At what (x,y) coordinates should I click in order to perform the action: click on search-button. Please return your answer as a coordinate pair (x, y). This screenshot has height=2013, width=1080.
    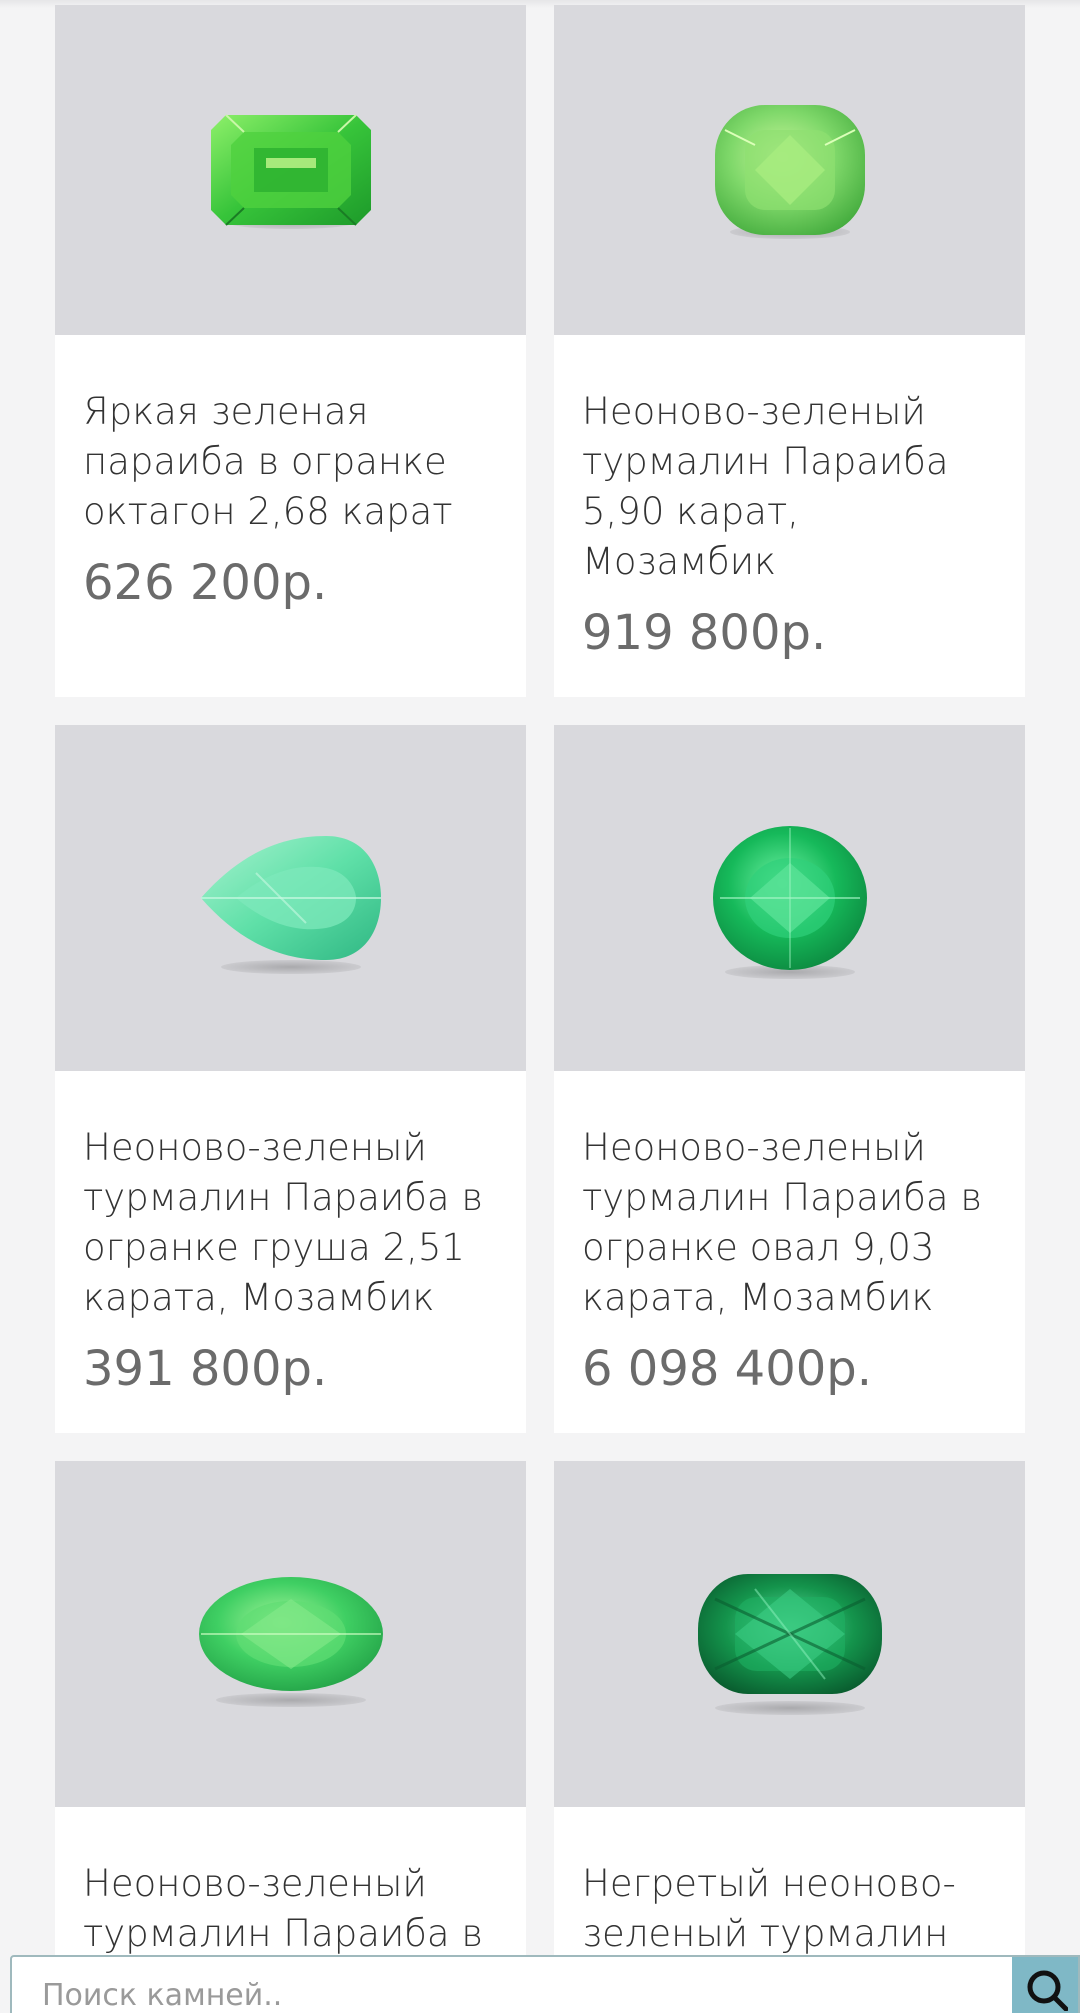
    Looking at the image, I should click on (1045, 1985).